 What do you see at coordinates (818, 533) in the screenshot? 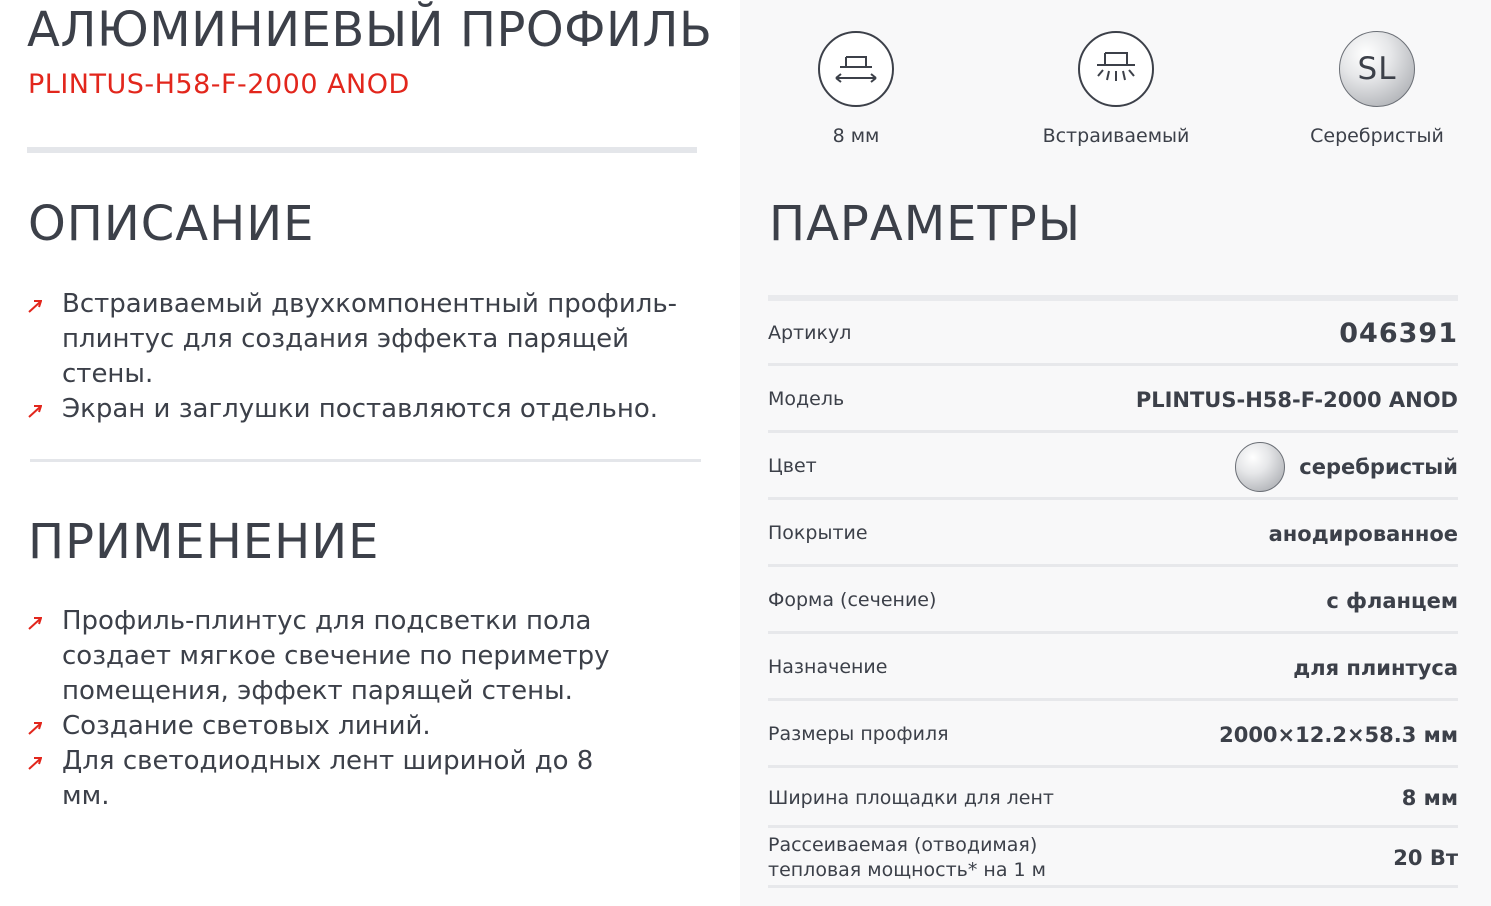
I see `param-label: Покрытие` at bounding box center [818, 533].